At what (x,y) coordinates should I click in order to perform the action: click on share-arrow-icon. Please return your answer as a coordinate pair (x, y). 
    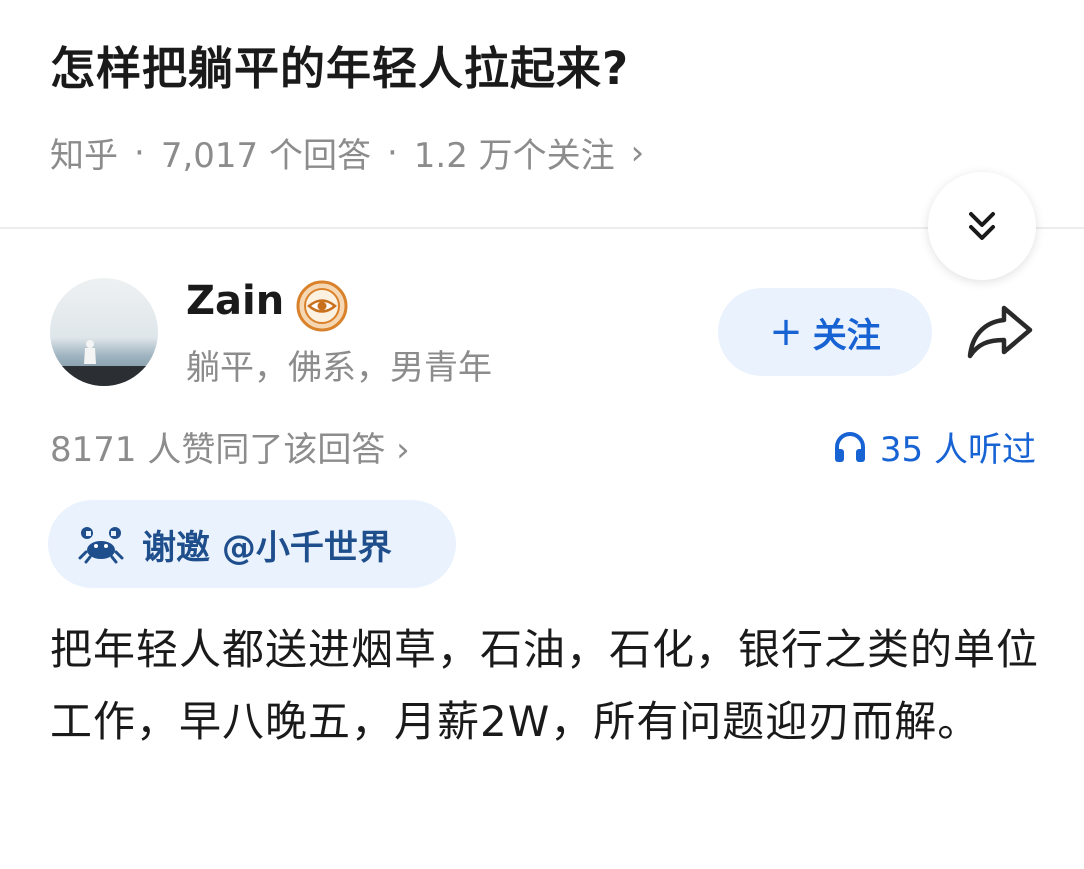
    Looking at the image, I should click on (1000, 332).